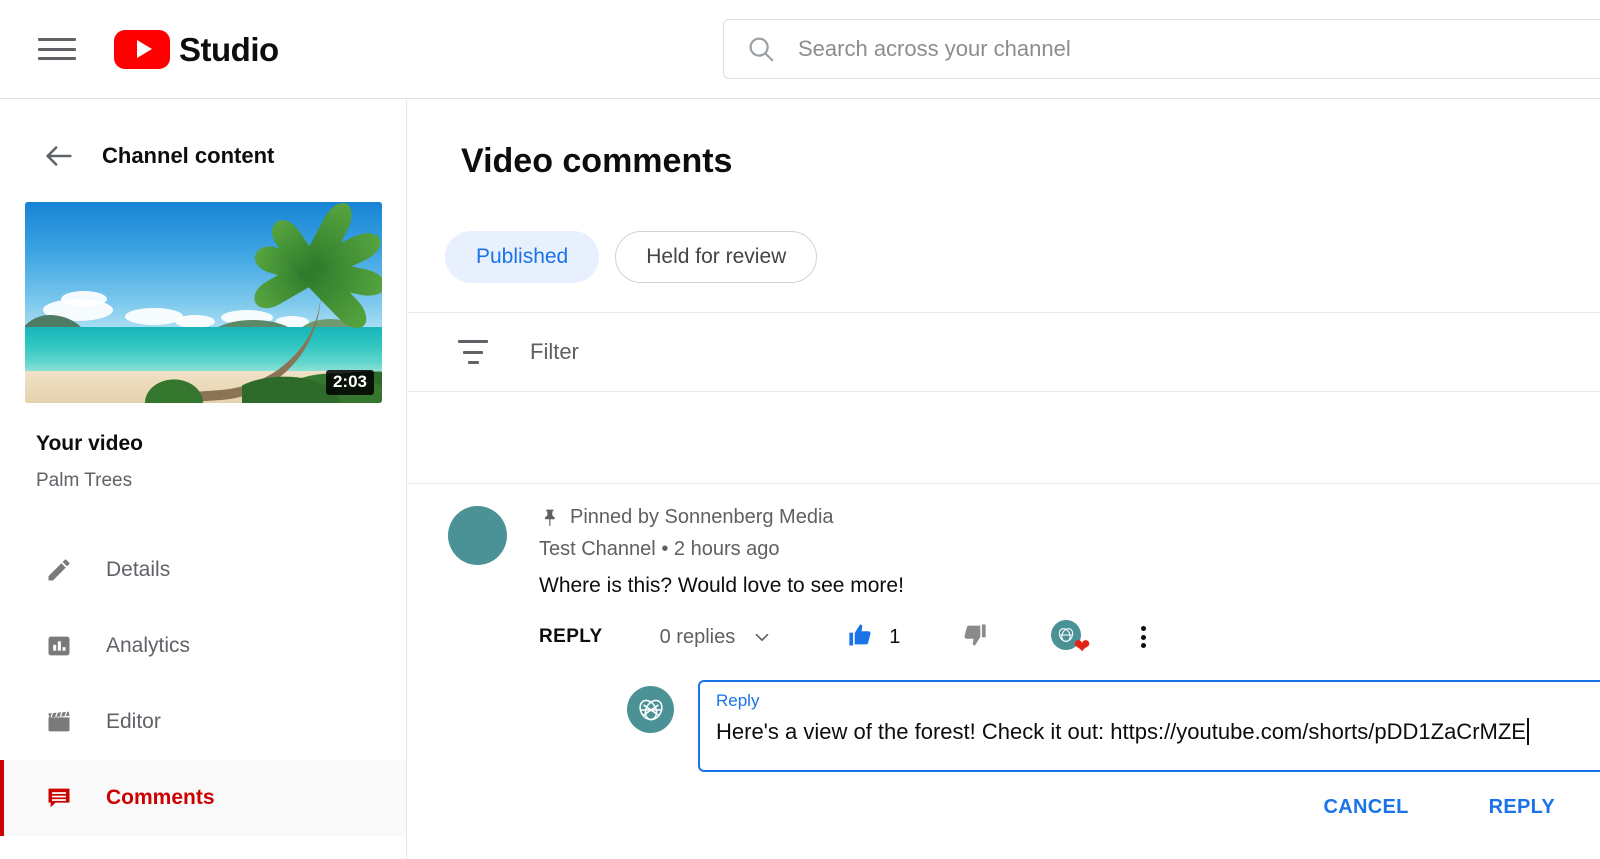  I want to click on bar-chart-icon, so click(59, 646).